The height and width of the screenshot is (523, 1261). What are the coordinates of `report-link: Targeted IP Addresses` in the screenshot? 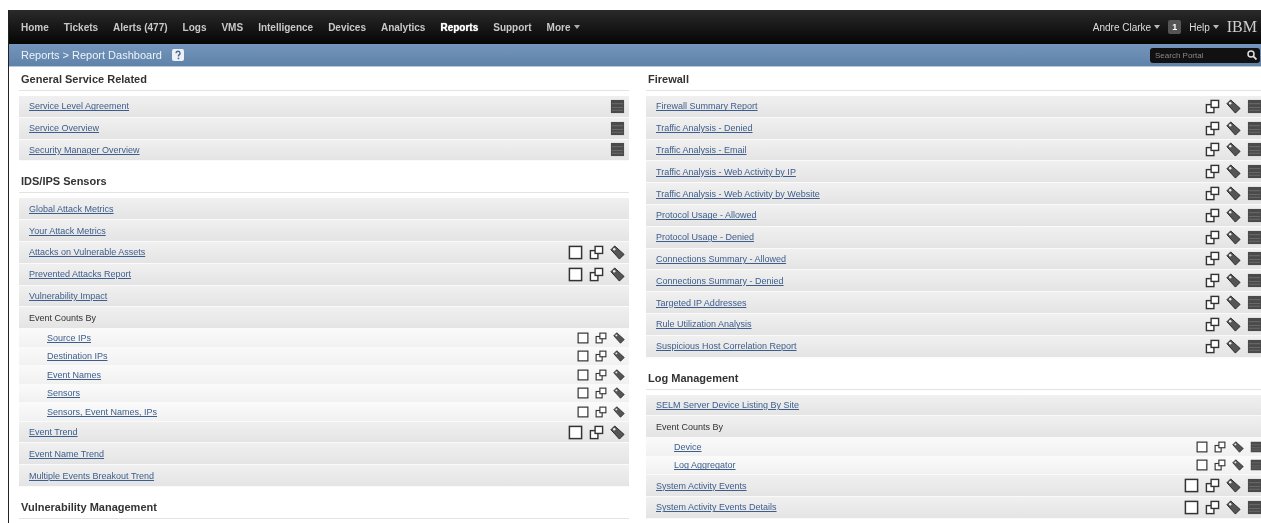 It's located at (701, 302).